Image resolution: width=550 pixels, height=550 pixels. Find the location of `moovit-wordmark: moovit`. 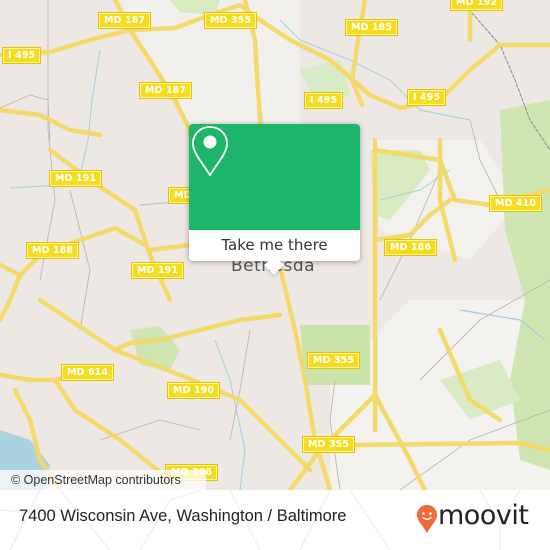

moovit-wordmark: moovit is located at coordinates (483, 515).